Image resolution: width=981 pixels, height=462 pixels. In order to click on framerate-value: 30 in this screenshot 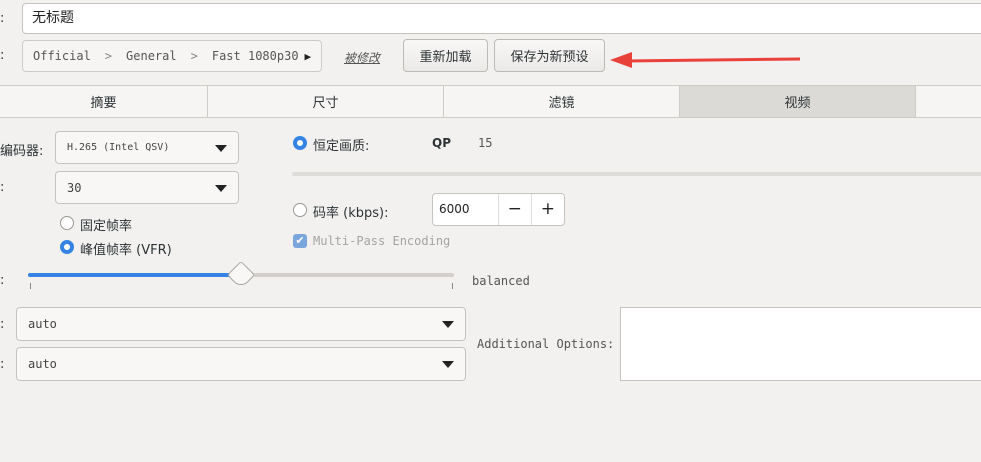, I will do `click(74, 187)`.